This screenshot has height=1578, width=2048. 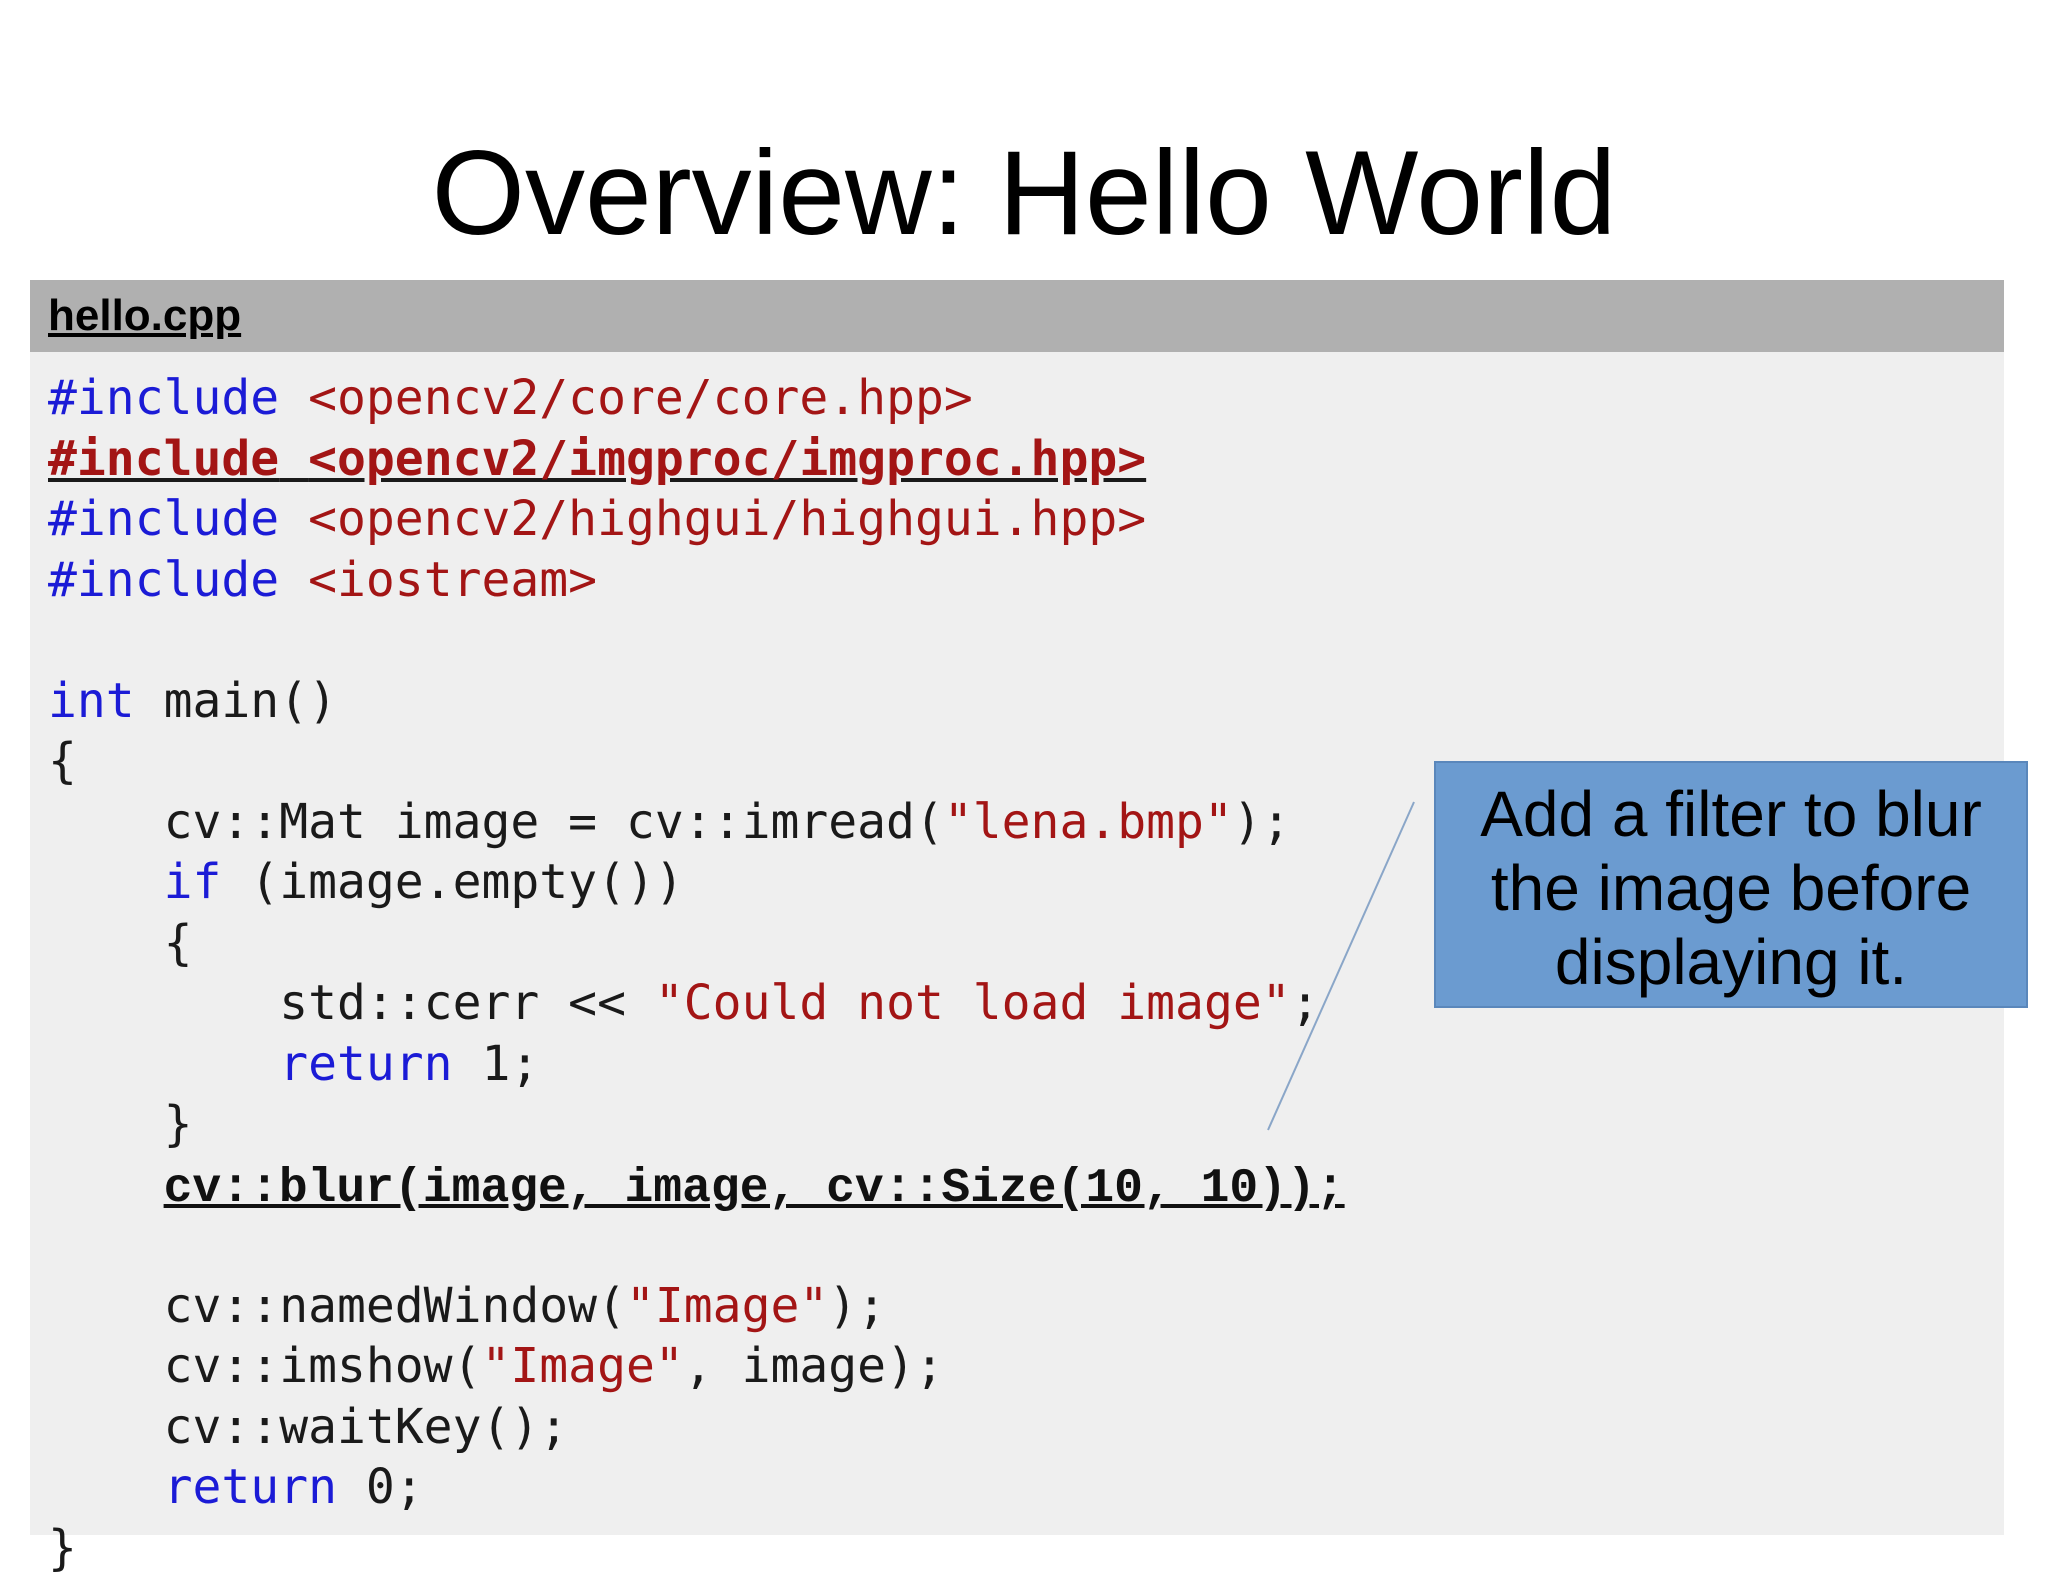 I want to click on code-line: cv::waitKey();, so click(x=696, y=1427).